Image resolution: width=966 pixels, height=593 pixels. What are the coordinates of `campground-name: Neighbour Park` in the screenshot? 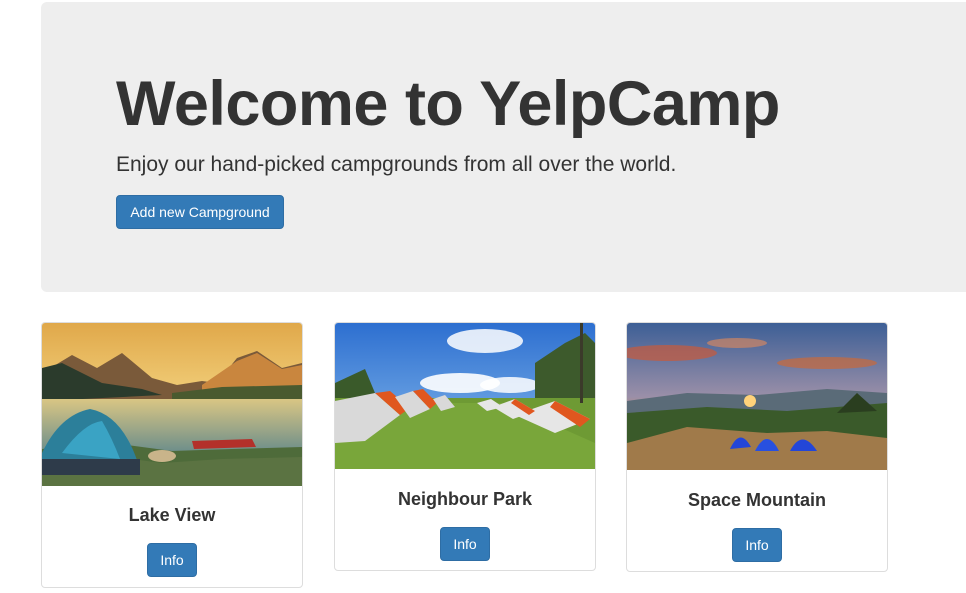 It's located at (465, 499).